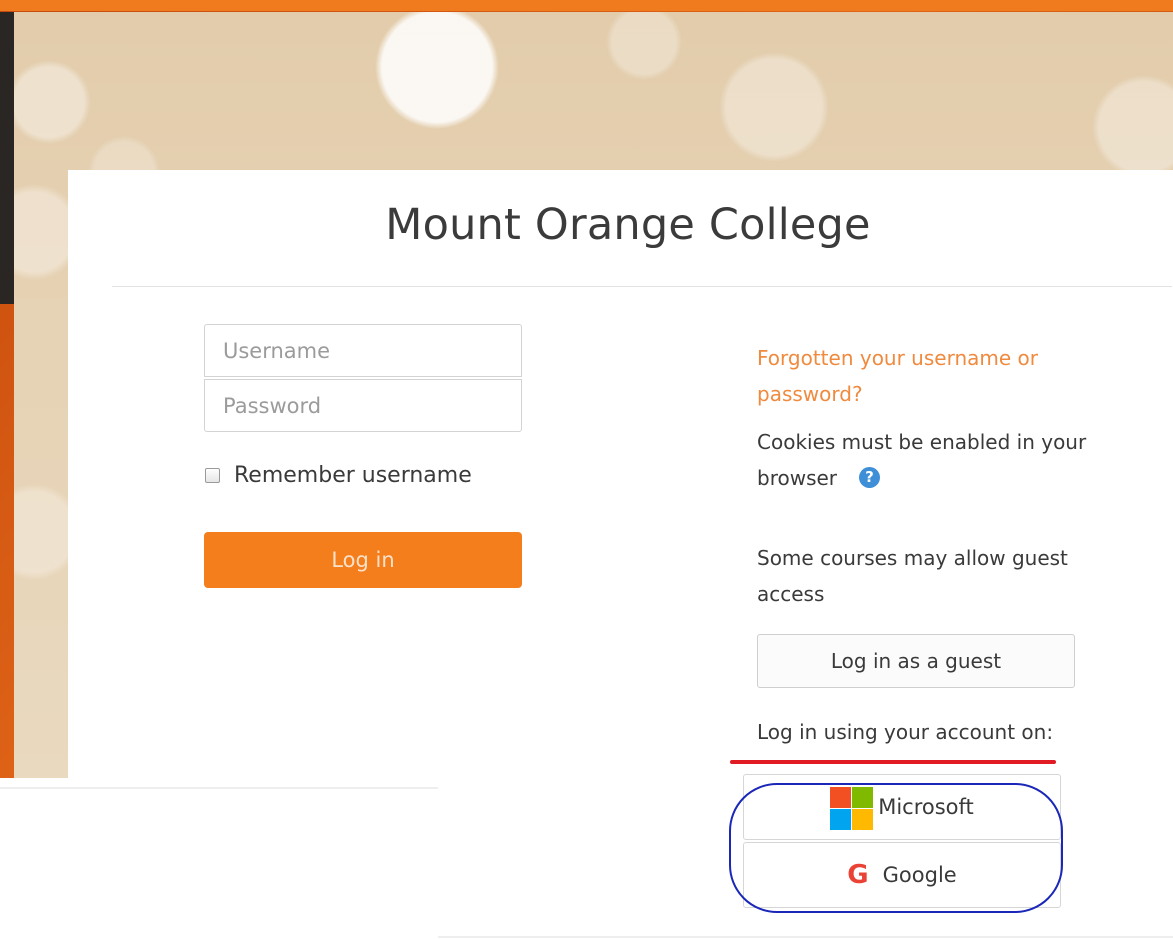  What do you see at coordinates (353, 475) in the screenshot?
I see `remember-username-label: Remember username` at bounding box center [353, 475].